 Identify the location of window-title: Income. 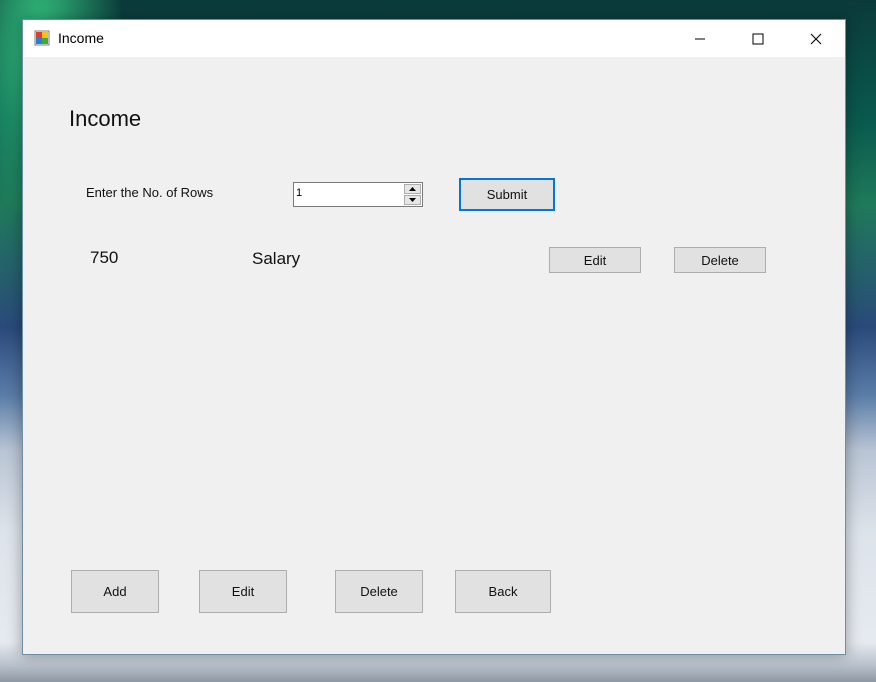
(81, 38).